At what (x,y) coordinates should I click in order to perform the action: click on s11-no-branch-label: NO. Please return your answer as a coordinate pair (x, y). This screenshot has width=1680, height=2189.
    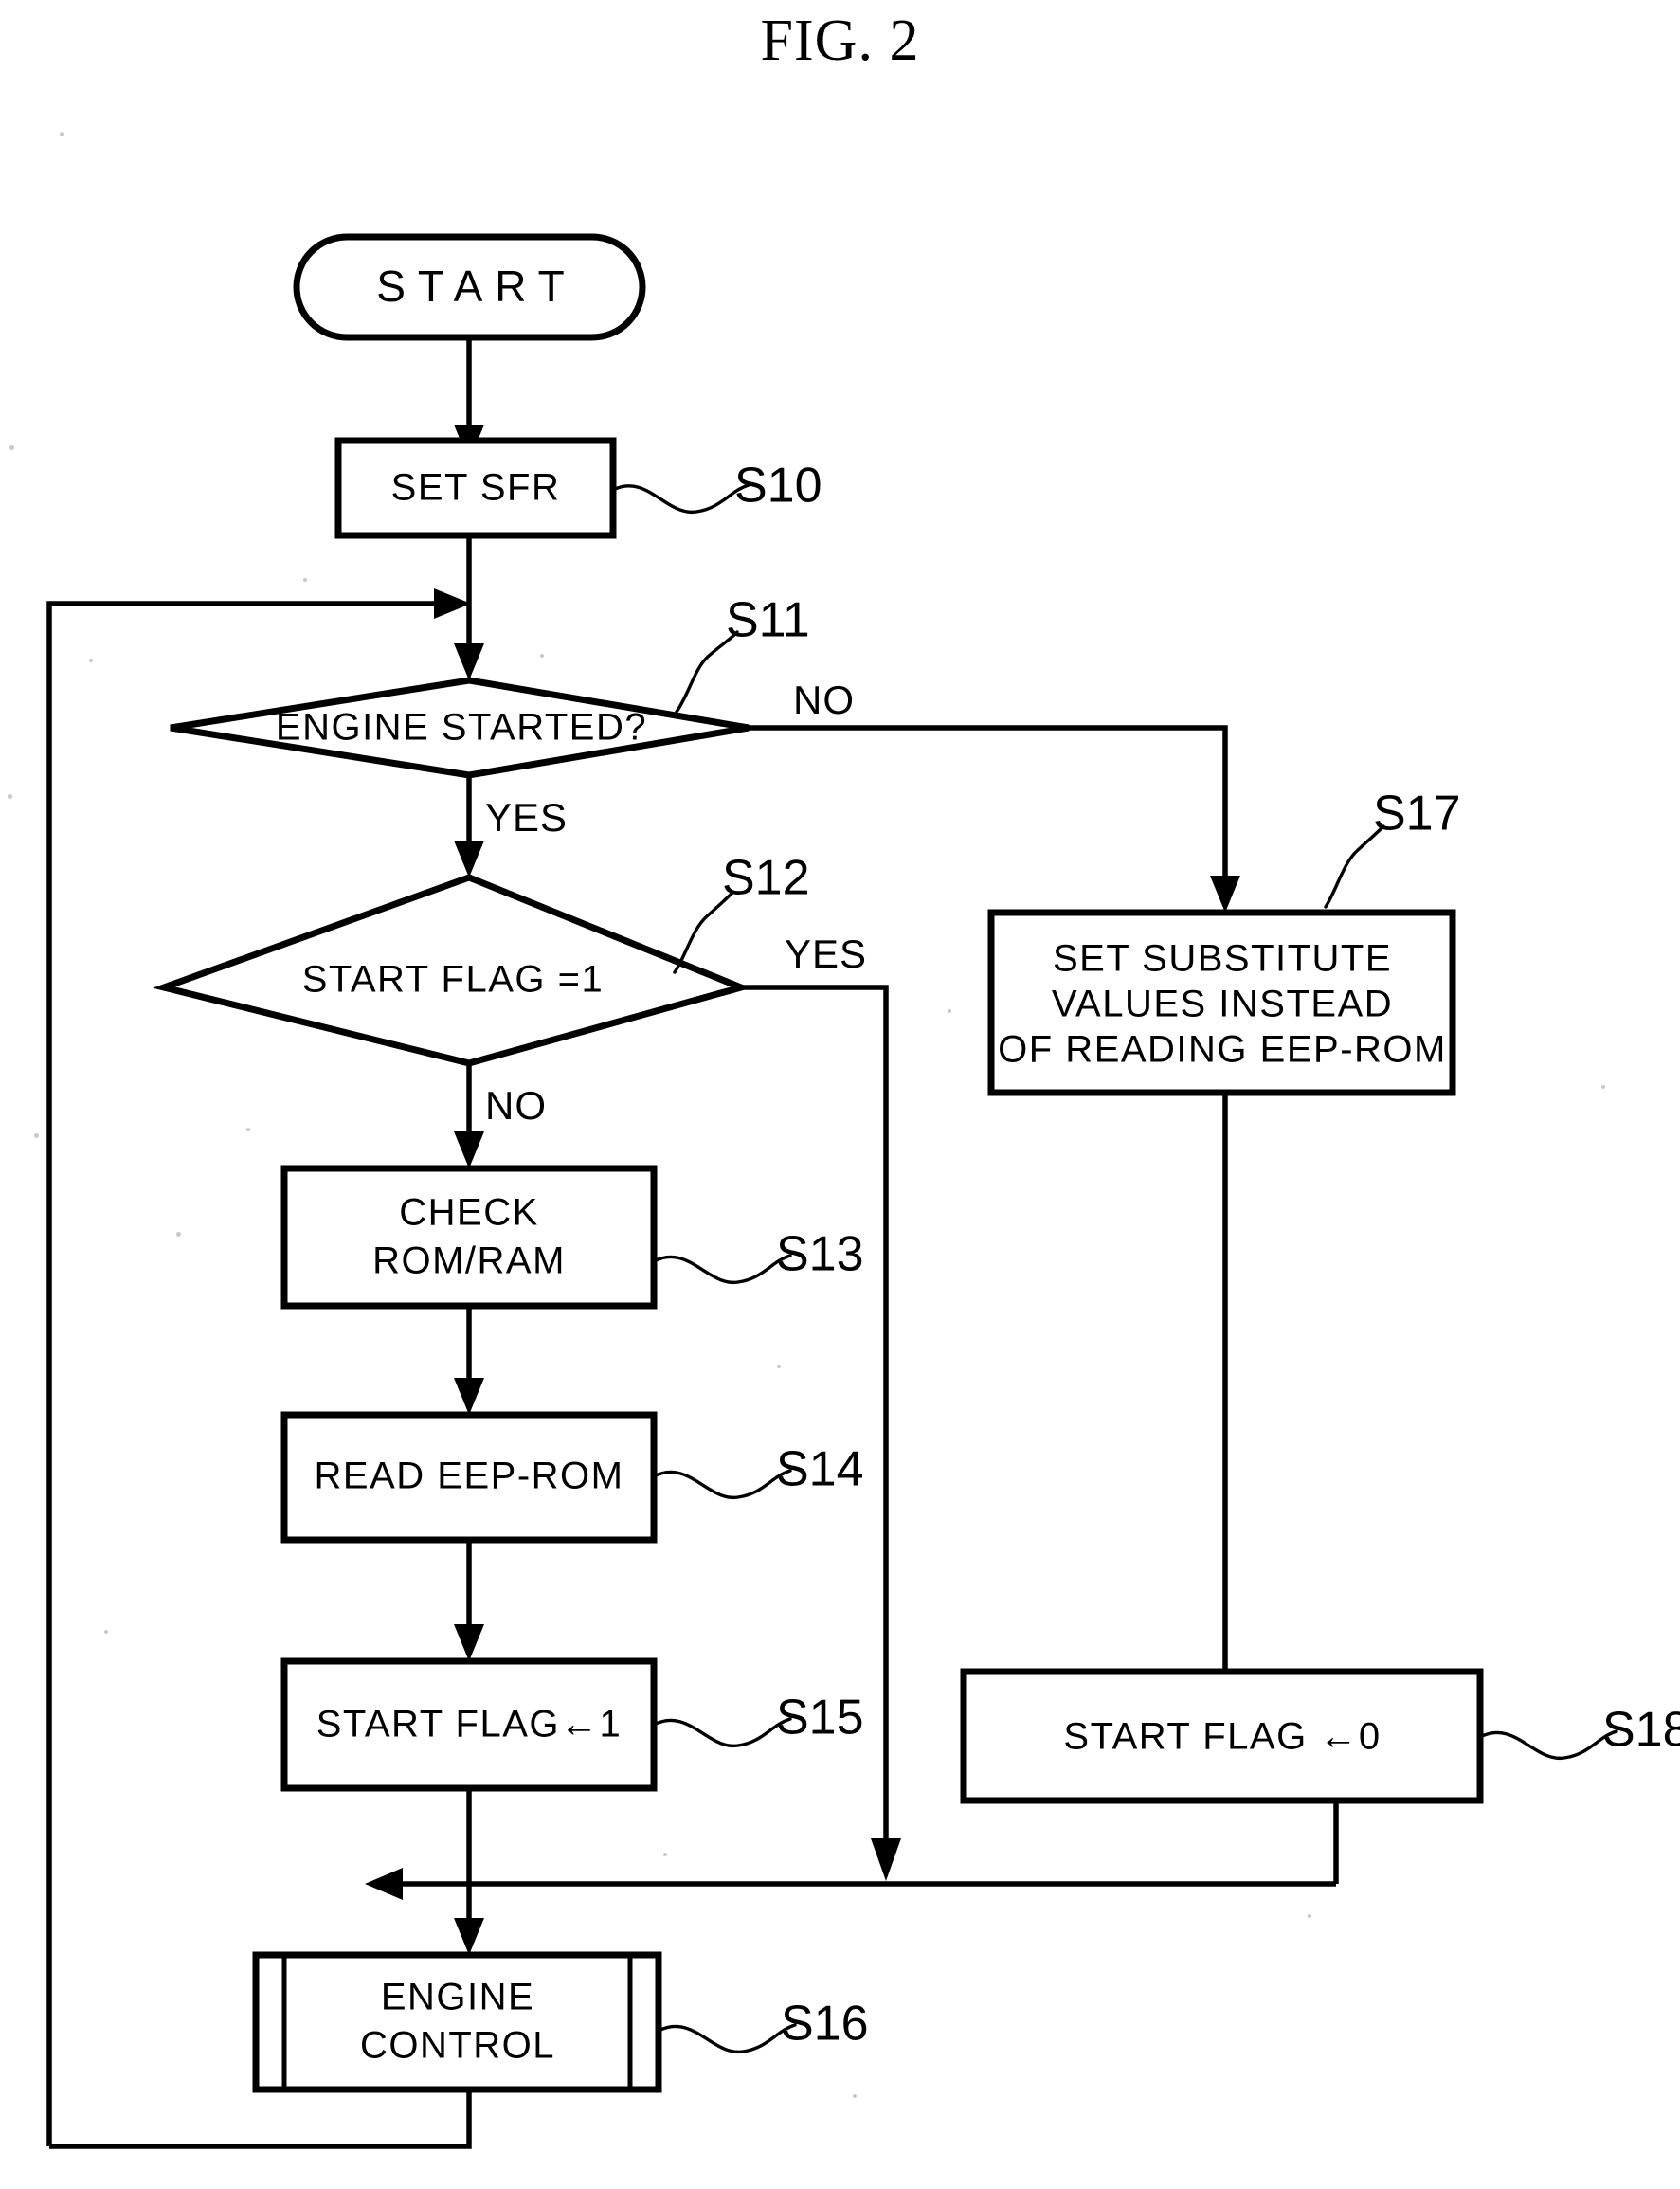
    Looking at the image, I should click on (824, 700).